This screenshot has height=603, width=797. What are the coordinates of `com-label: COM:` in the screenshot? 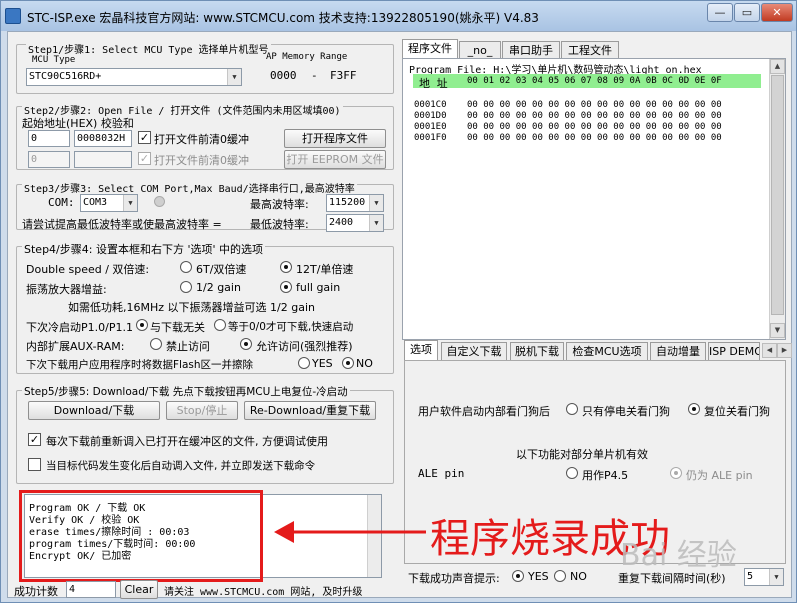 It's located at (61, 202).